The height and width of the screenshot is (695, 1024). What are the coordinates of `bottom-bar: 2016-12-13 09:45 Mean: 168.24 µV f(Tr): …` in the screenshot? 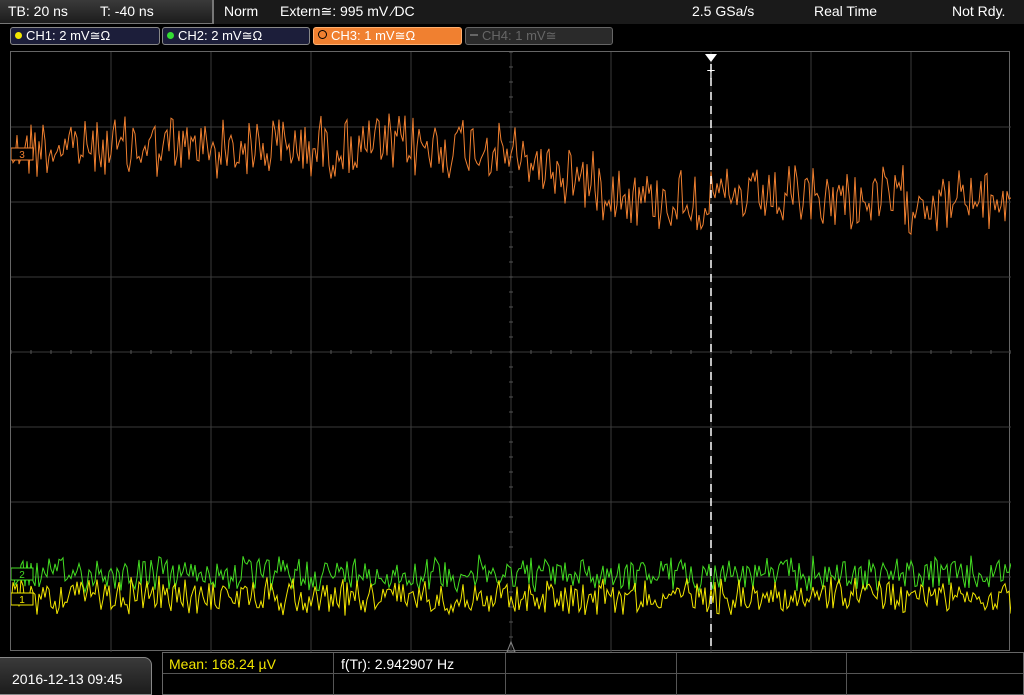 It's located at (512, 673).